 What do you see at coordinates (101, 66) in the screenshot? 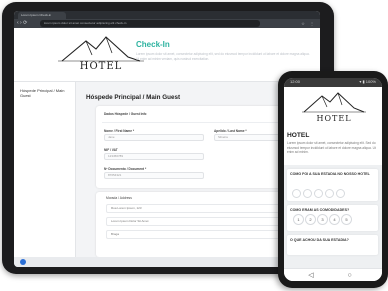
I see `hotel-wordmark: HOTEL` at bounding box center [101, 66].